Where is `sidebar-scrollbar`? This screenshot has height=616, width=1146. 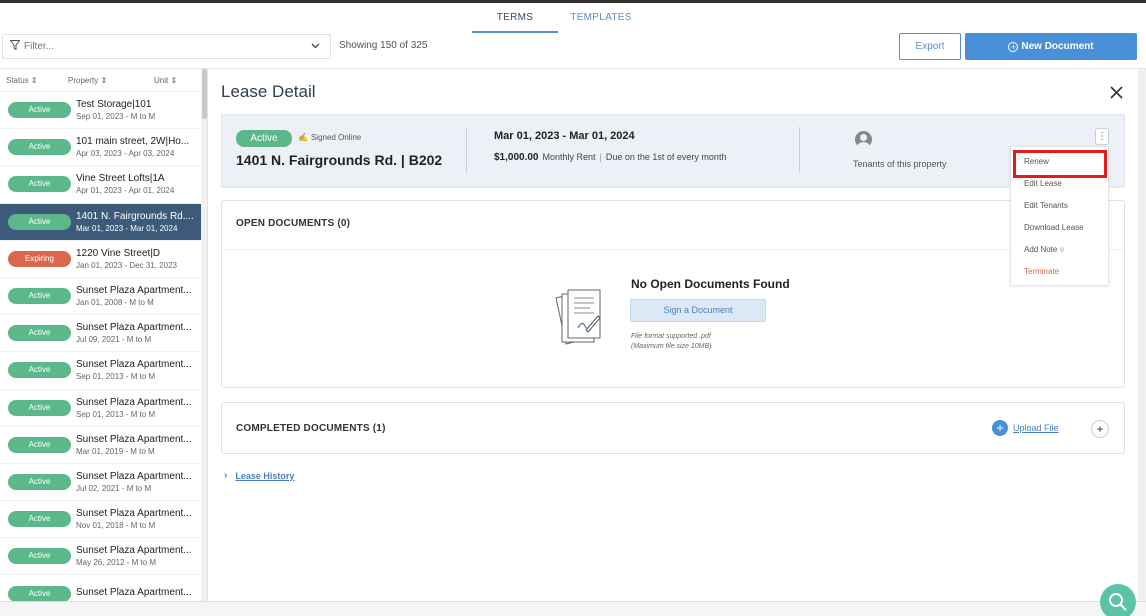 sidebar-scrollbar is located at coordinates (204, 335).